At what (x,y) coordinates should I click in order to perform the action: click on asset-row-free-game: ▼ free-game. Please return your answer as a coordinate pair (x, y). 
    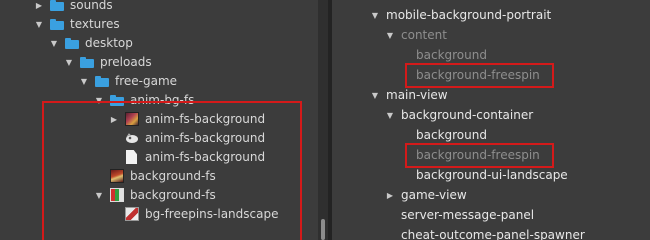
    Looking at the image, I should click on (159, 81).